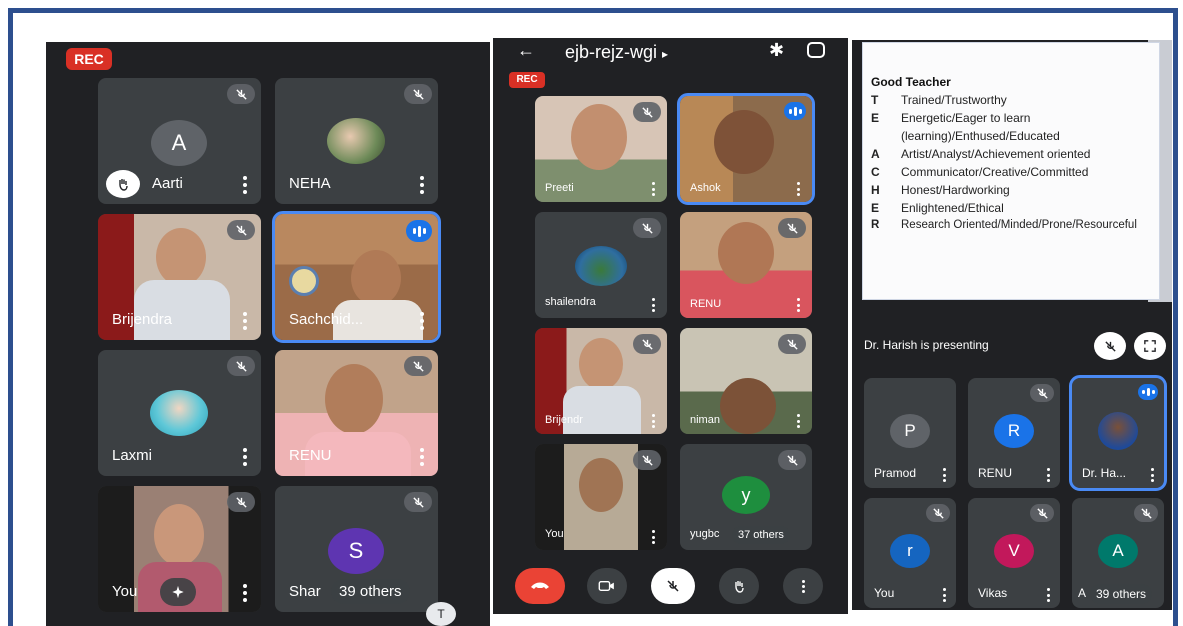 This screenshot has height=626, width=1183. Describe the element at coordinates (910, 553) in the screenshot. I see `participant-tile-you: r You` at that location.